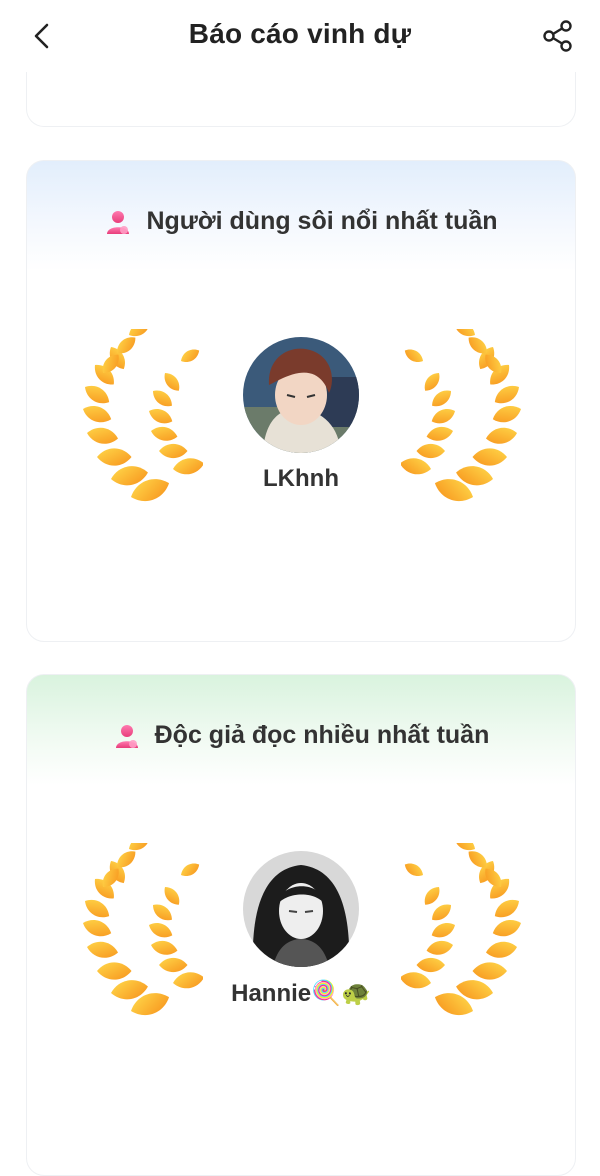  Describe the element at coordinates (322, 221) in the screenshot. I see `card-title: Người dùng sôi nổi nhất tuần` at that location.